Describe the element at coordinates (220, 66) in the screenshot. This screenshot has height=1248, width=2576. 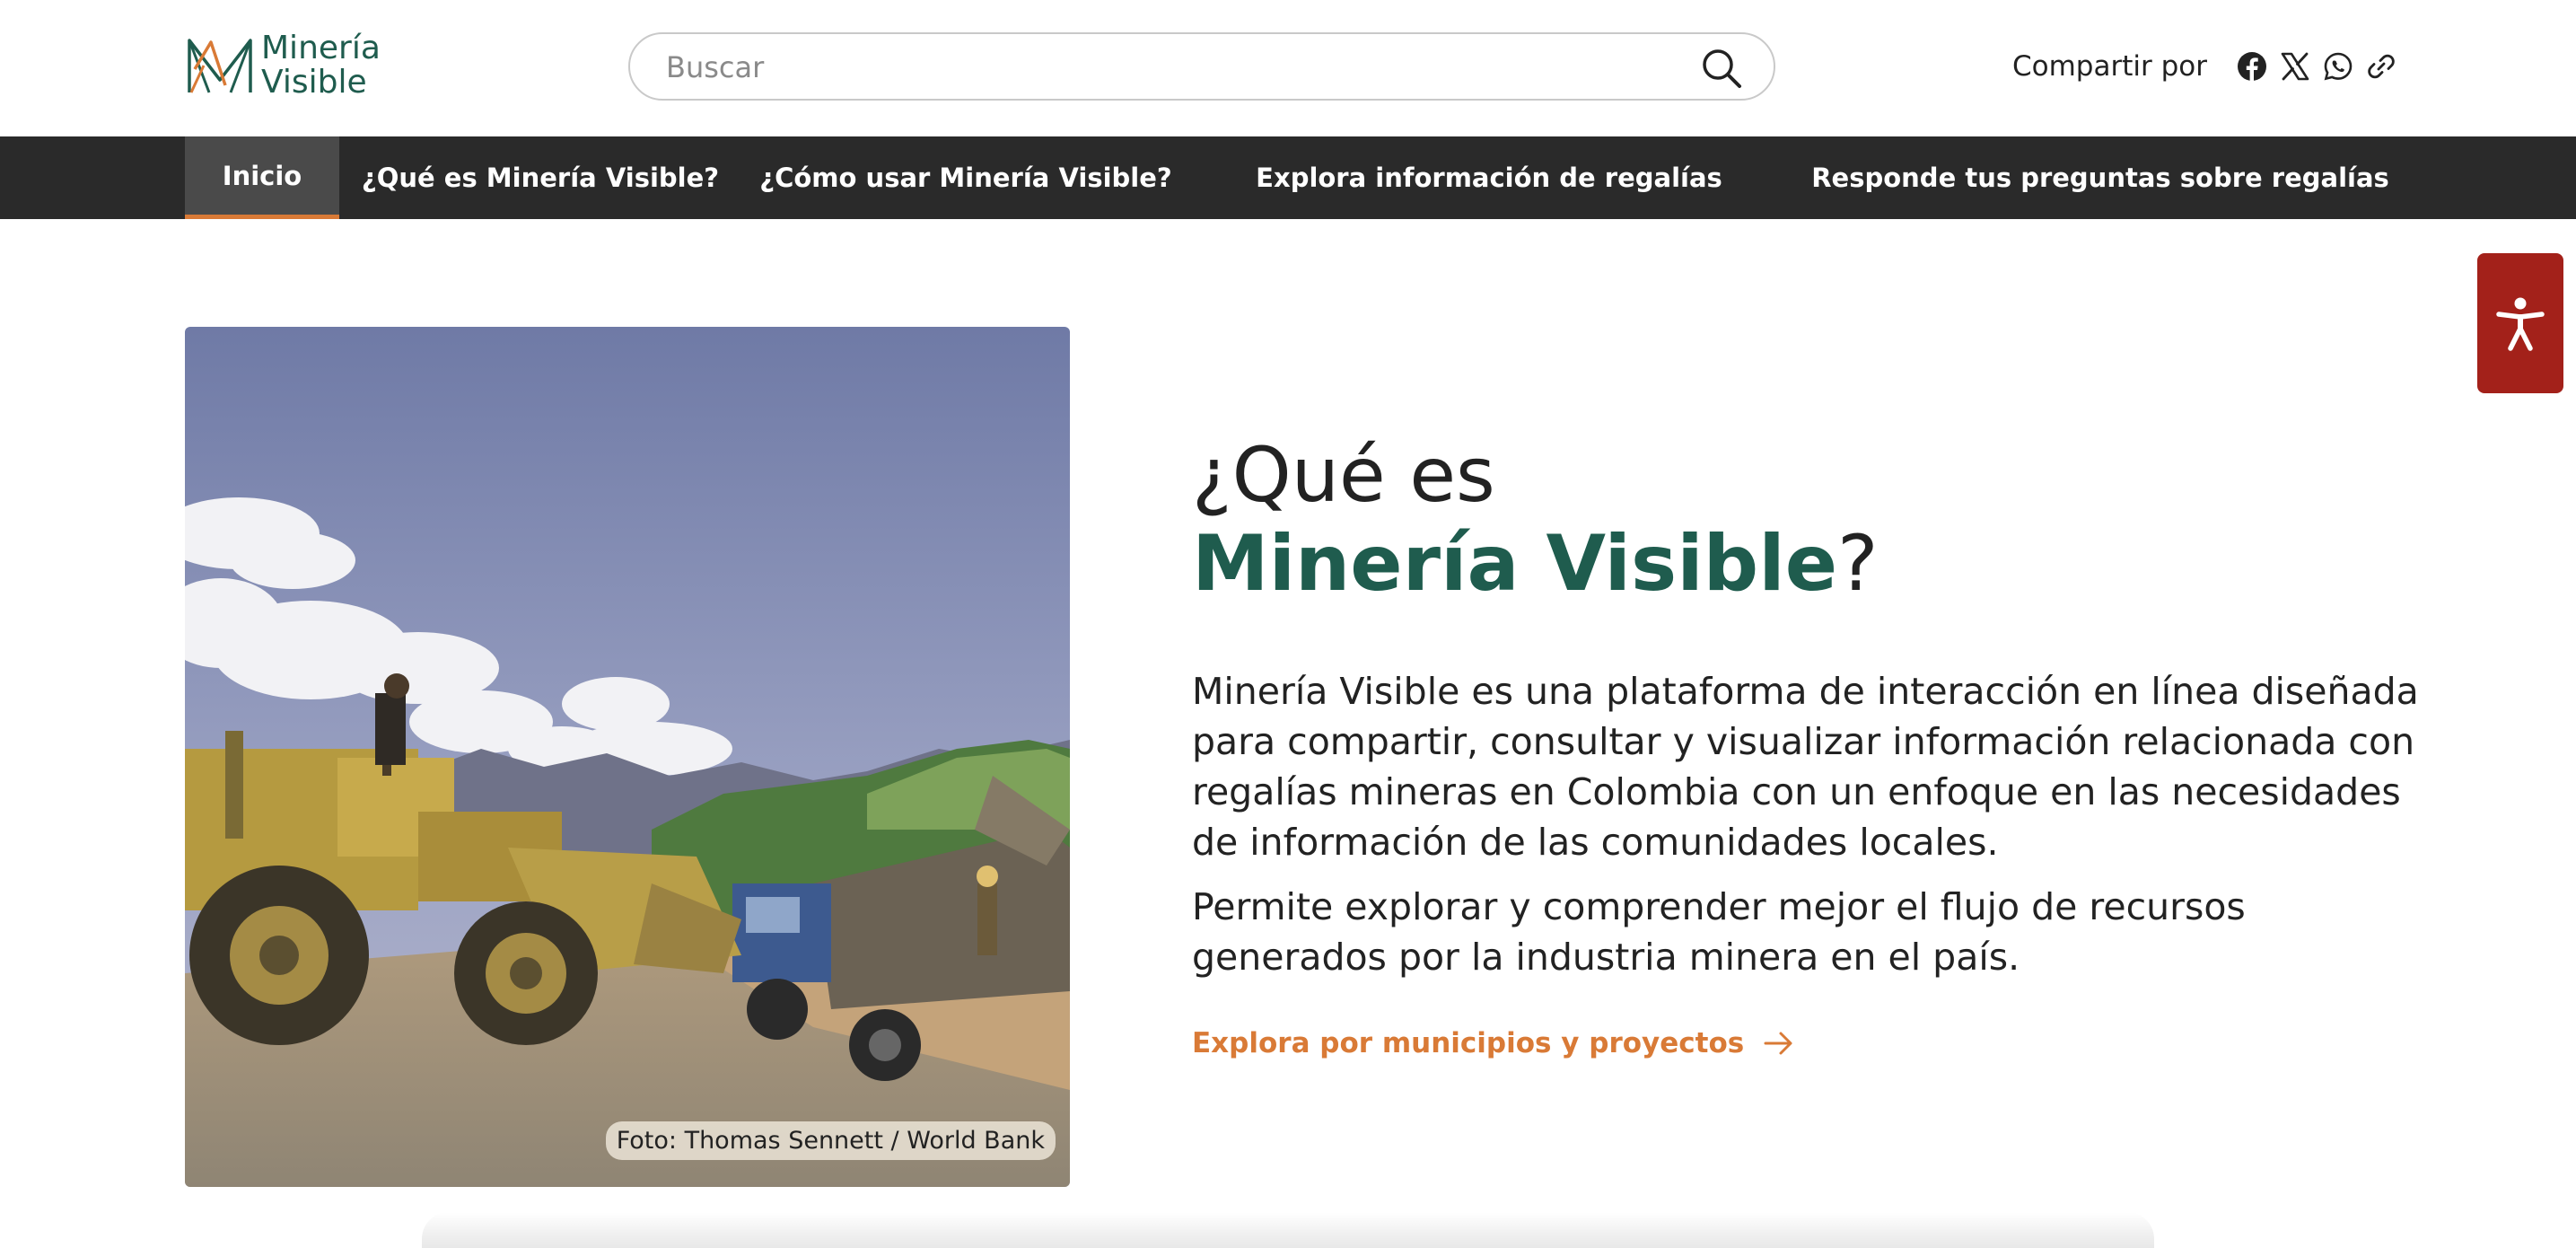
I see `mineria-visible-logo-icon` at that location.